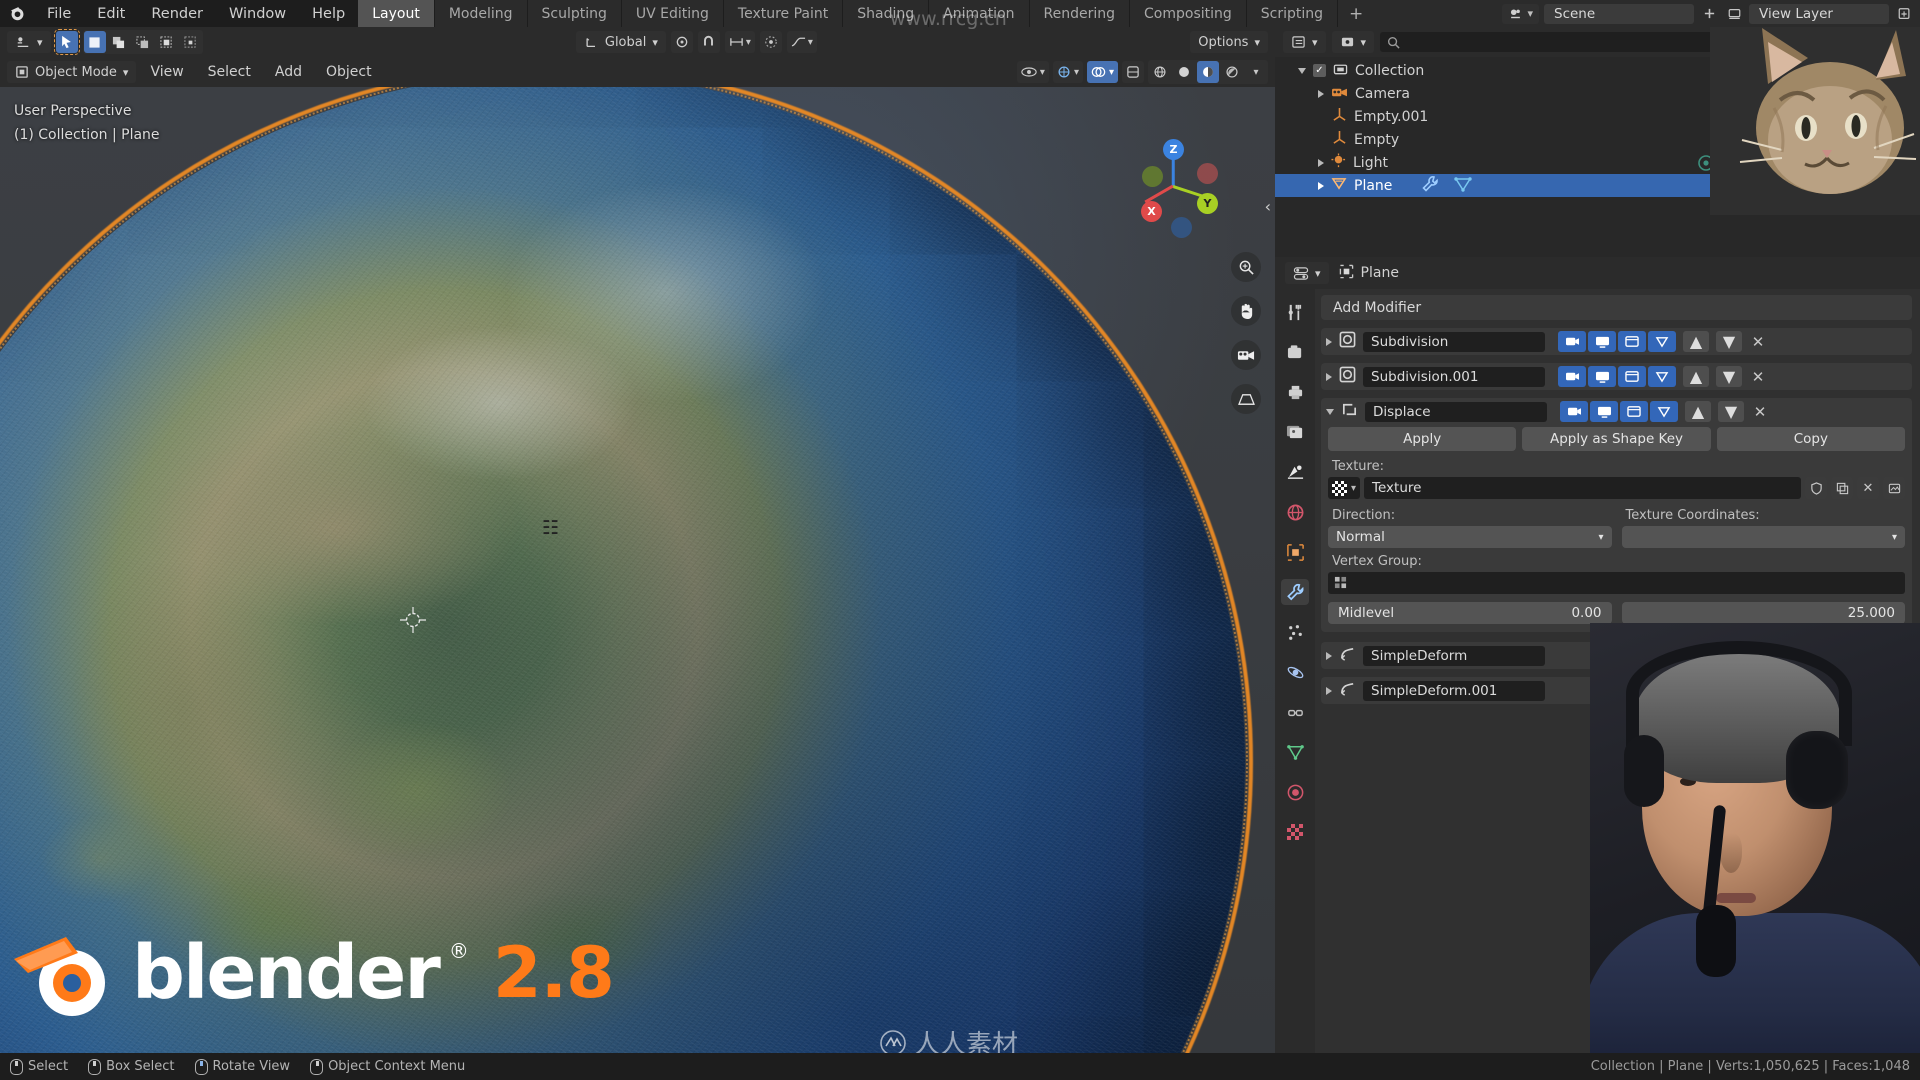  What do you see at coordinates (1080, 13) in the screenshot?
I see `tab-rendering: Rendering` at bounding box center [1080, 13].